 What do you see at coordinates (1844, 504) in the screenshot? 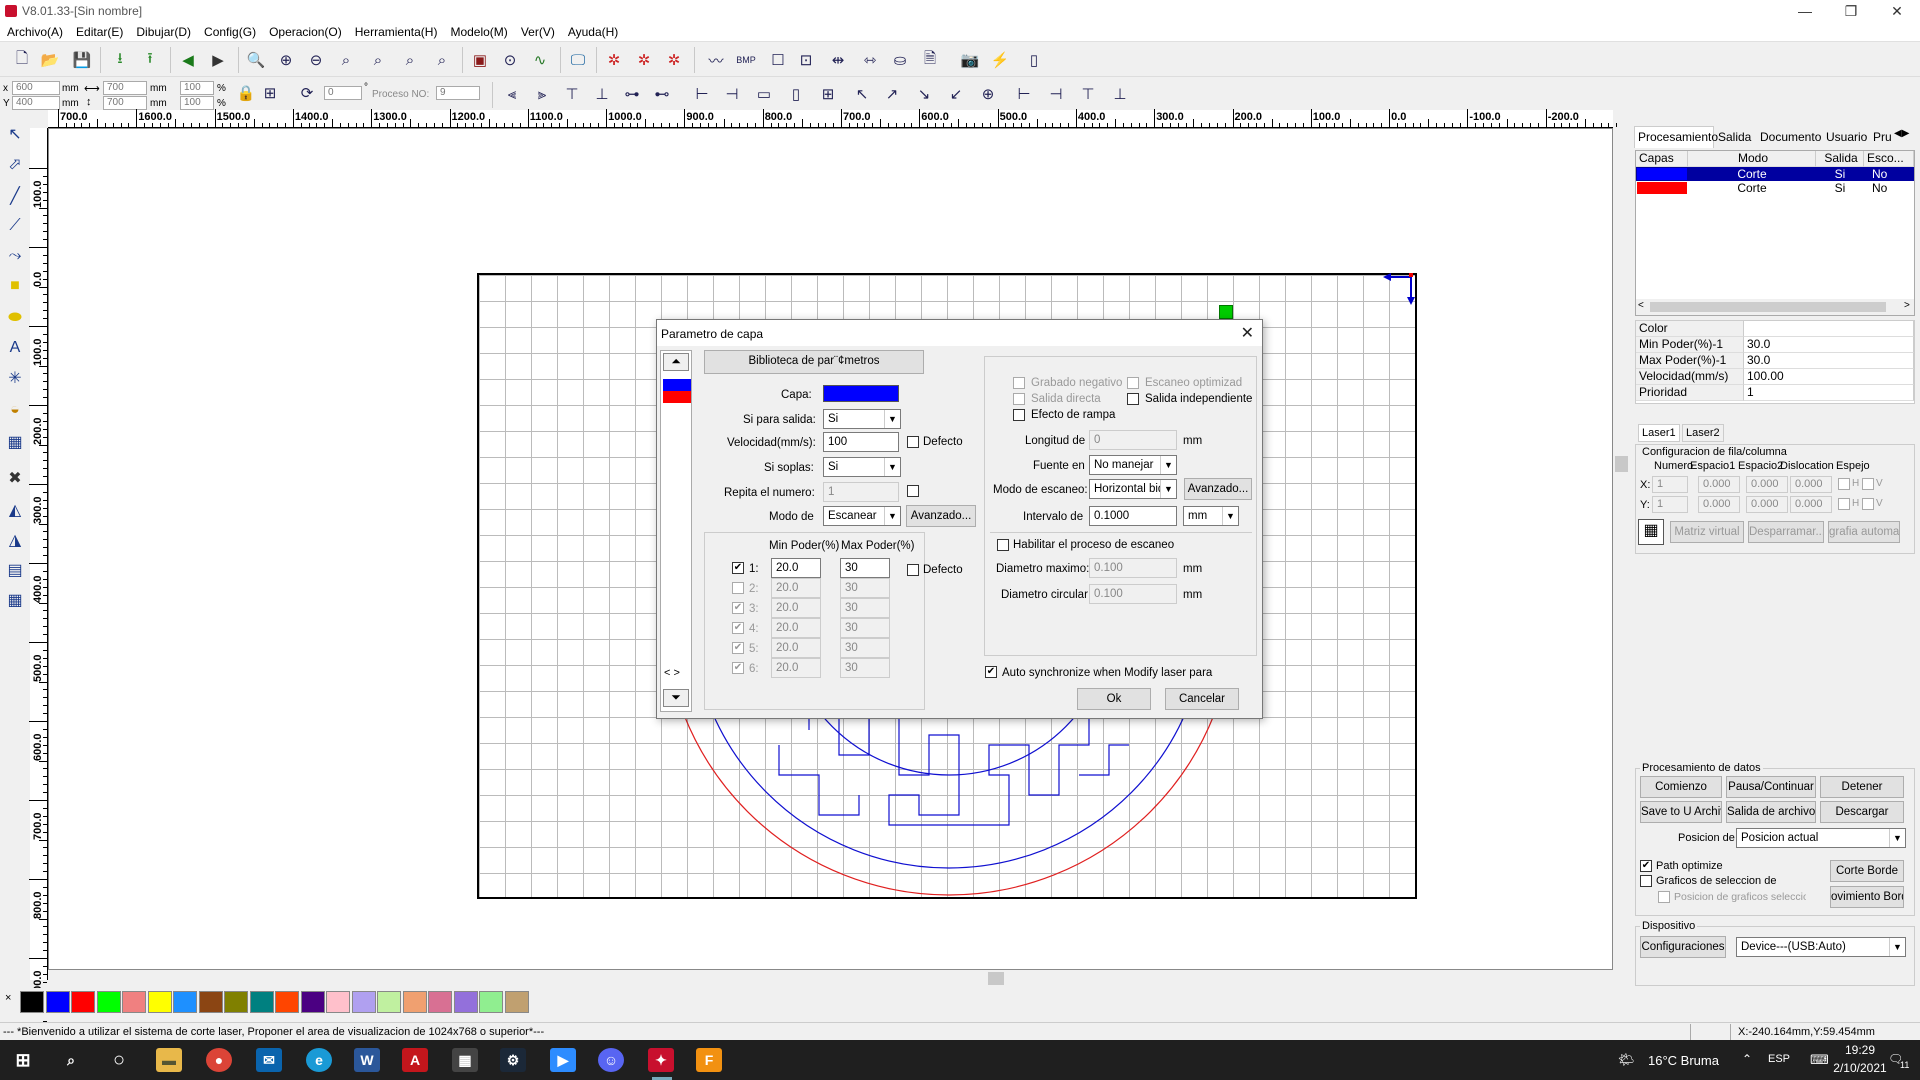
I see `mirror-h-checkbox` at bounding box center [1844, 504].